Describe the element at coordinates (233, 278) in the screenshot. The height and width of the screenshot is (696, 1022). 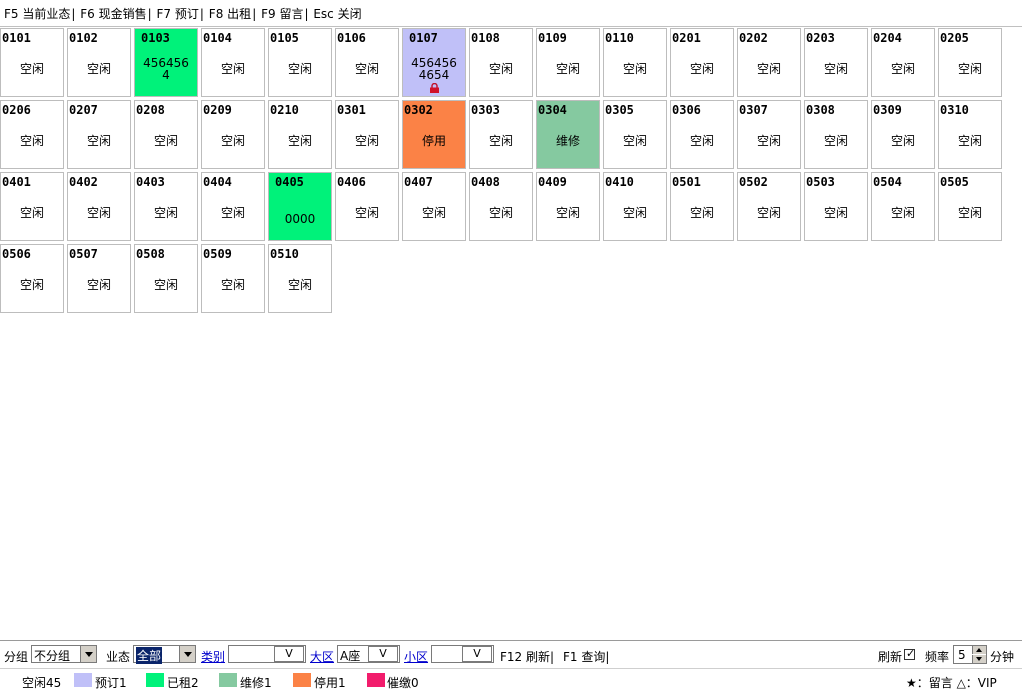
I see `room-tile-0509: 0509 空闲` at that location.